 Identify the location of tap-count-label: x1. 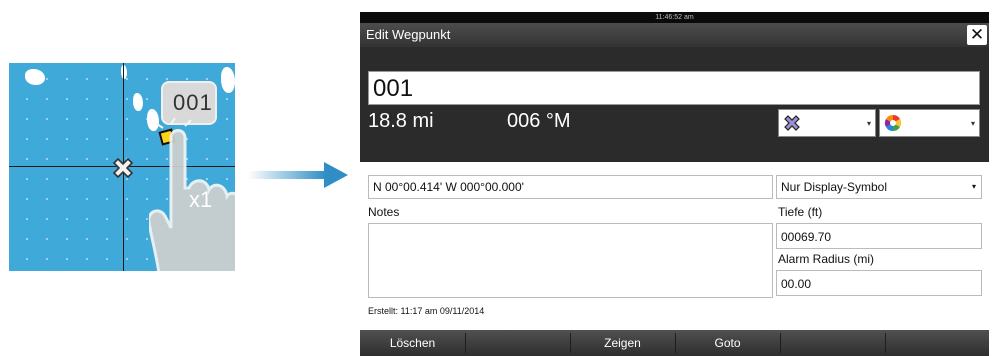
(201, 199).